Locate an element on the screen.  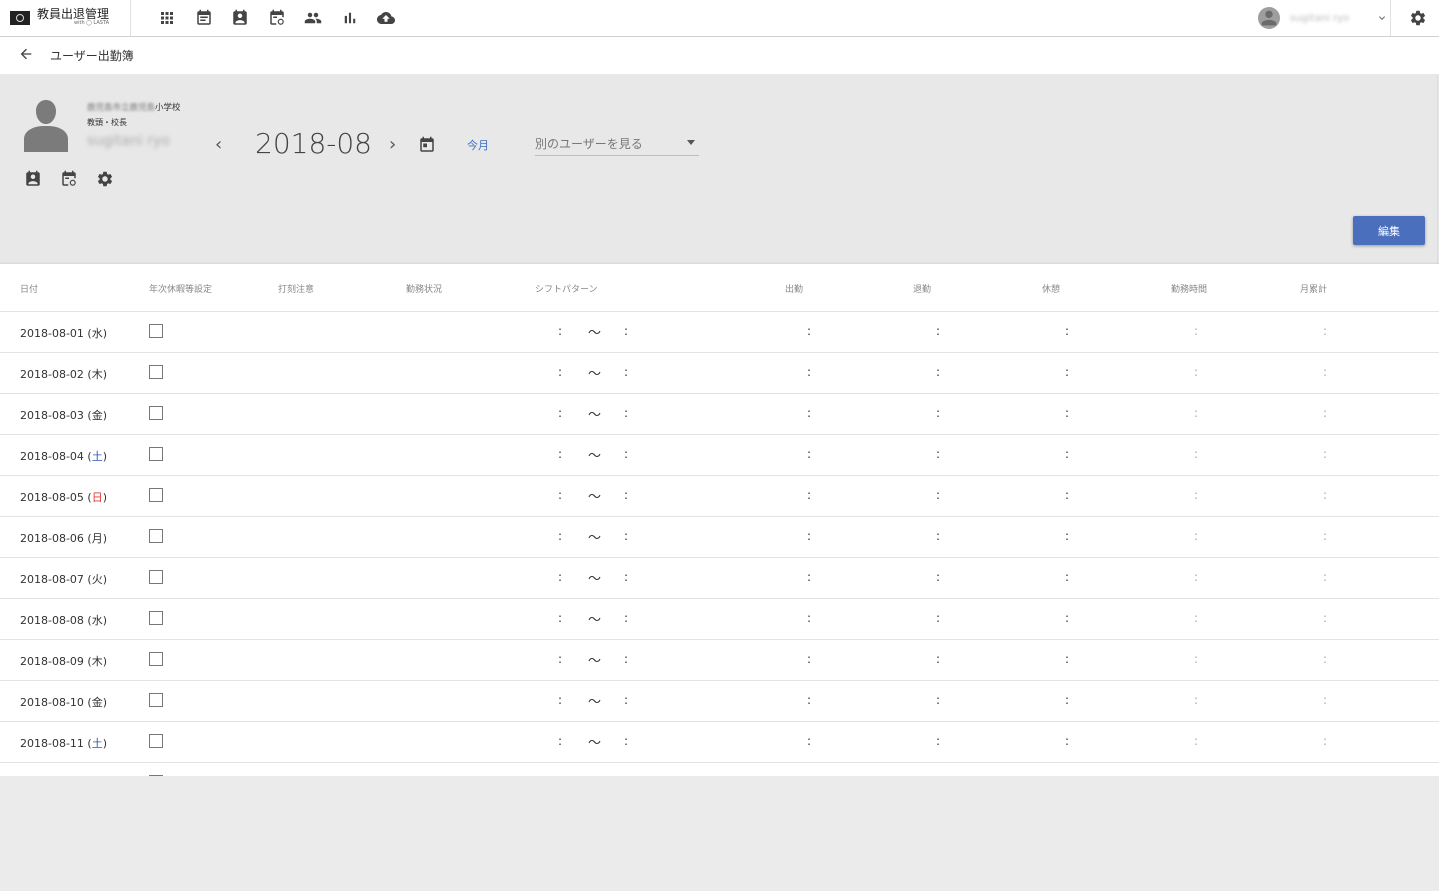
table-row: 2018-08-05 (日): 〜:::::: is located at coordinates (719, 496).